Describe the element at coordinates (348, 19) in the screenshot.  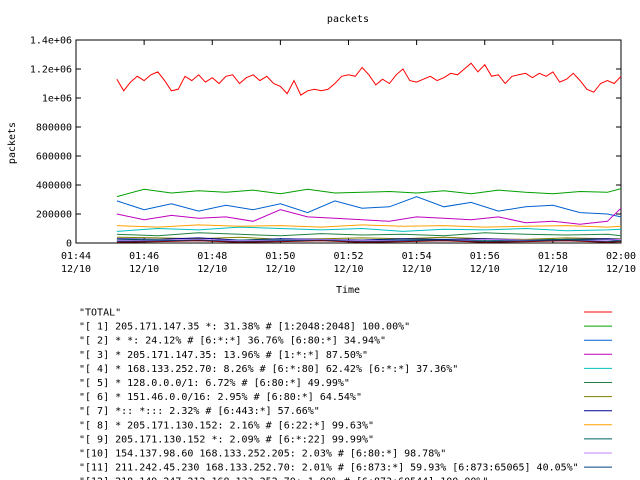
I see `chart-title: packets` at that location.